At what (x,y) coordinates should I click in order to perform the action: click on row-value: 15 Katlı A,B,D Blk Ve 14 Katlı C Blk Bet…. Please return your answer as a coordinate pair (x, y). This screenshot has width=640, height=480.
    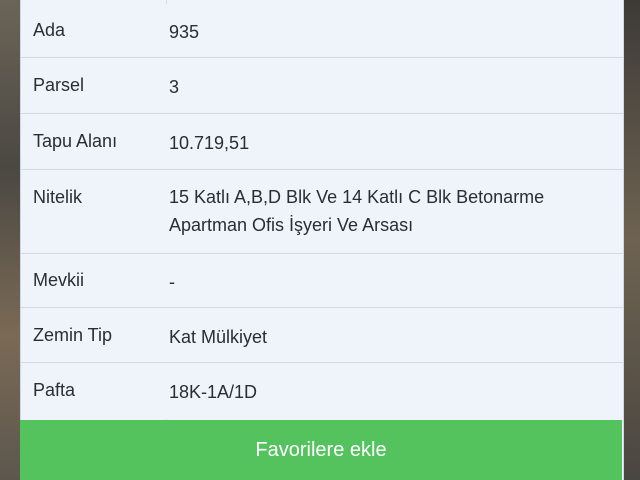
    Looking at the image, I should click on (357, 211).